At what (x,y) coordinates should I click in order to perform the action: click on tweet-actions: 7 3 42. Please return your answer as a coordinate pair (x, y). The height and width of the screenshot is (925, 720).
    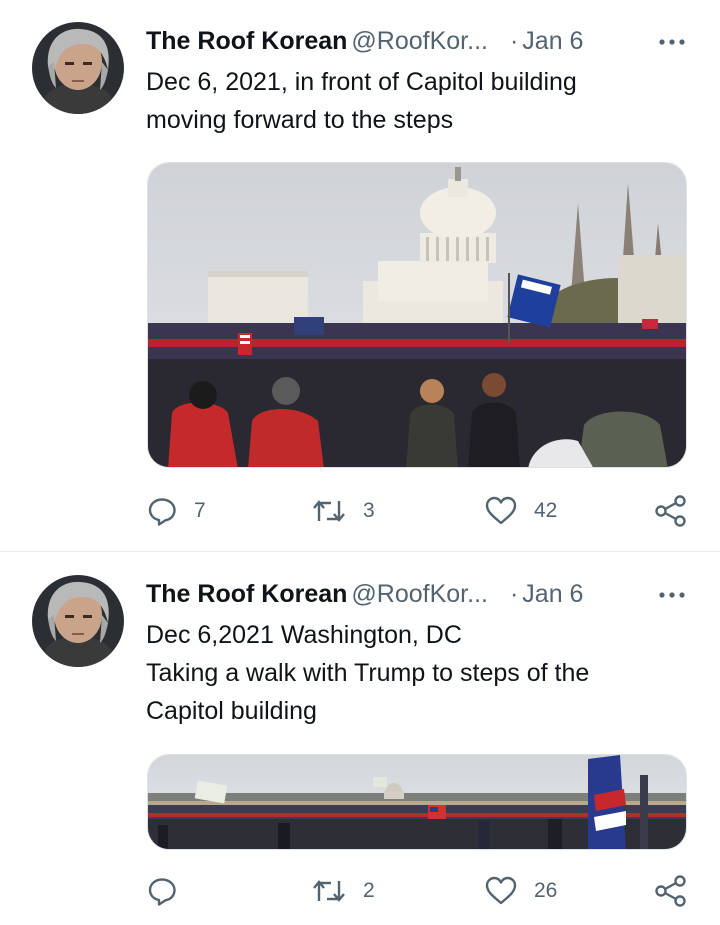
    Looking at the image, I should click on (418, 511).